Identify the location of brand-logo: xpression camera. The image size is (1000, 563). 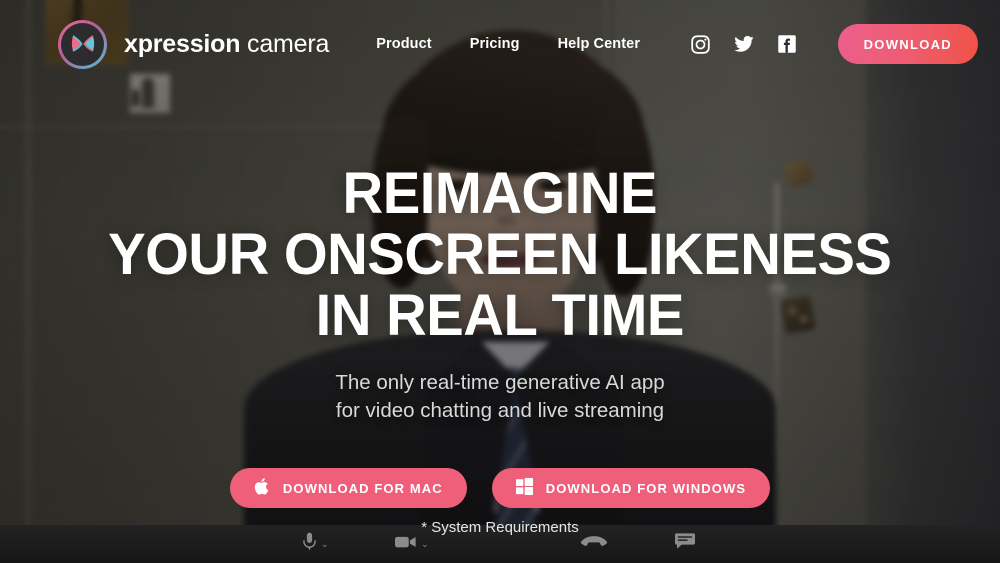
(193, 44).